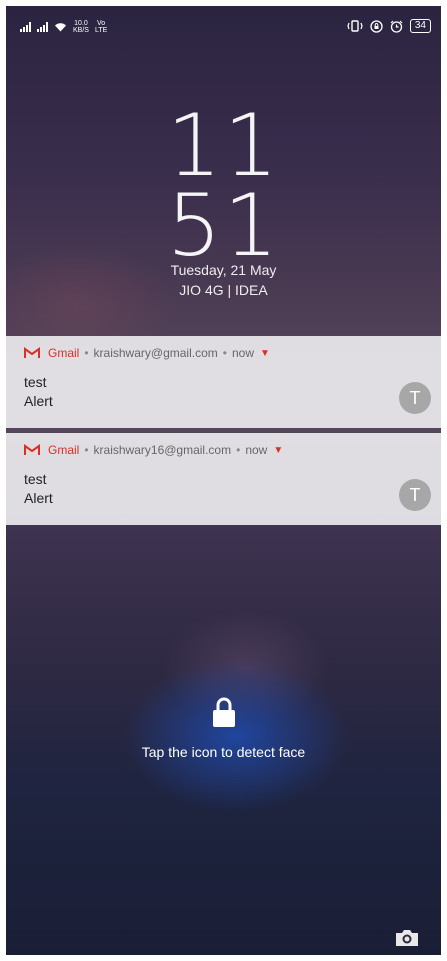  What do you see at coordinates (81, 30) in the screenshot?
I see `network-speed-unit: KB/S` at bounding box center [81, 30].